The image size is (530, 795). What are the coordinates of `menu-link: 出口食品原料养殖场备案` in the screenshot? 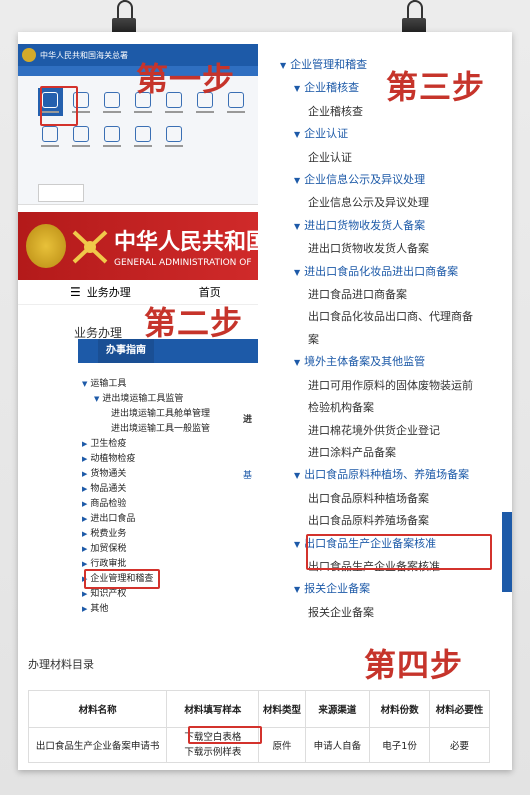 It's located at (376, 521).